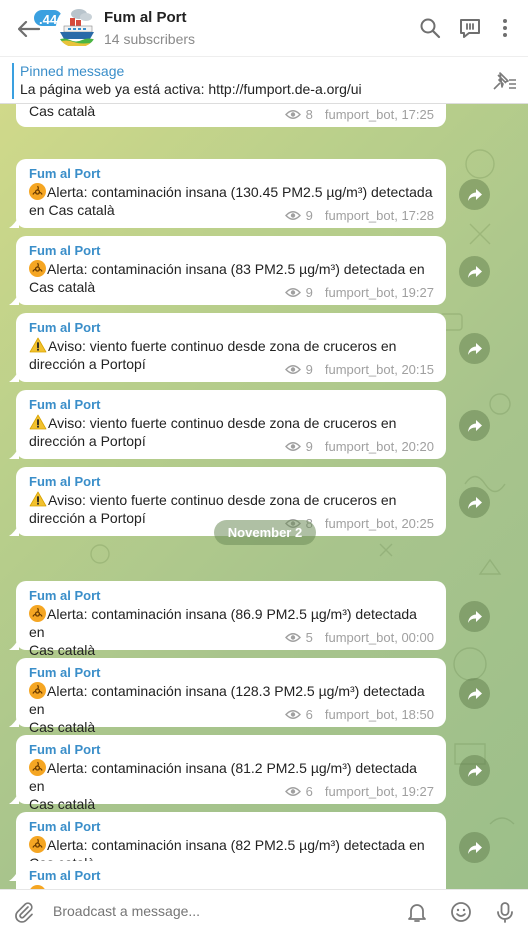  Describe the element at coordinates (264, 28) in the screenshot. I see `chat-header: .44 Fum al Port 14 subscribers` at that location.